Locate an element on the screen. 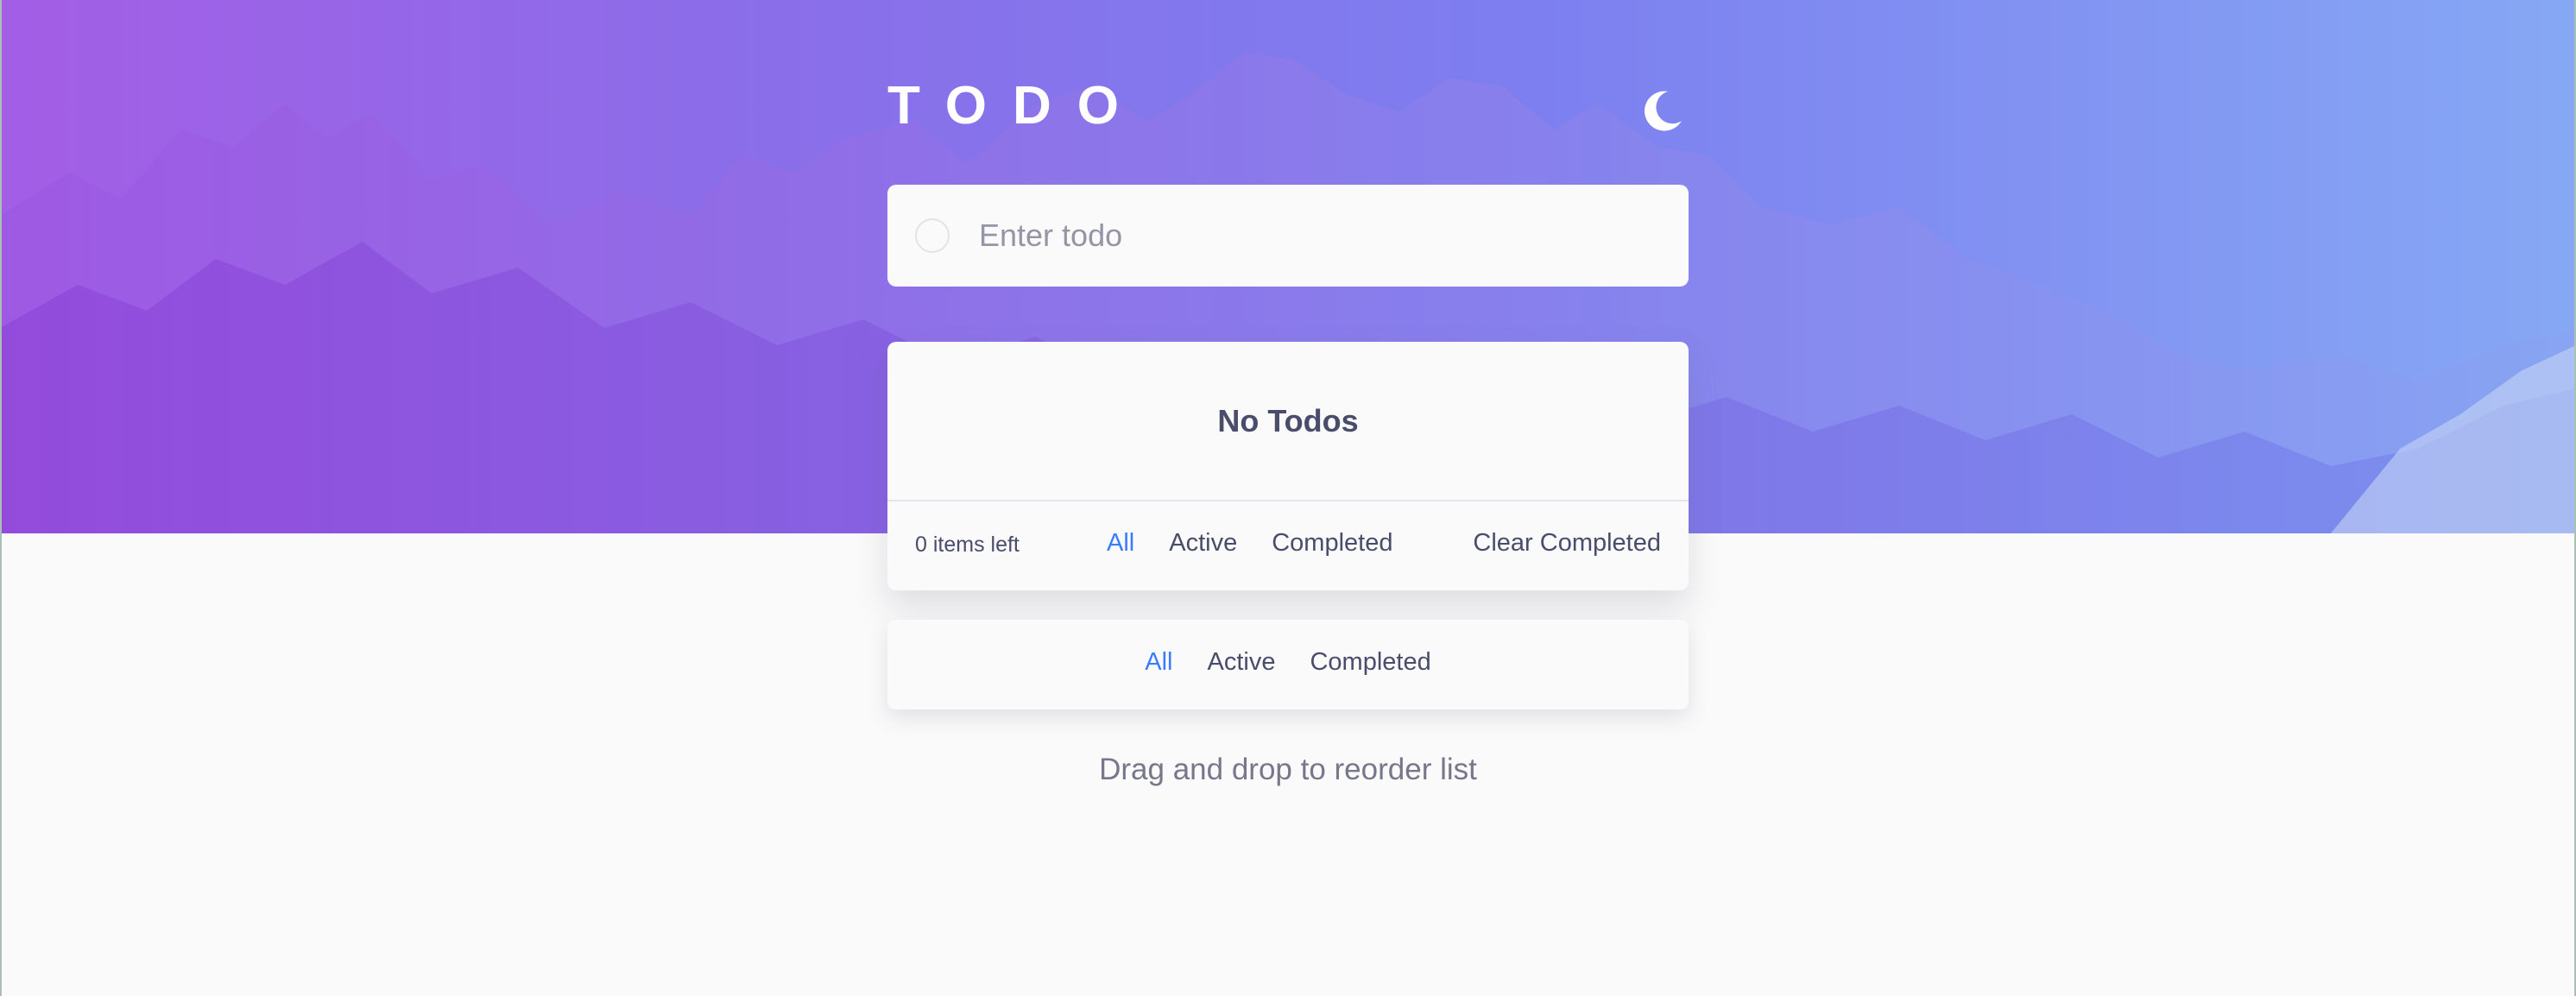 This screenshot has height=996, width=2576. new-todo-form is located at coordinates (1288, 236).